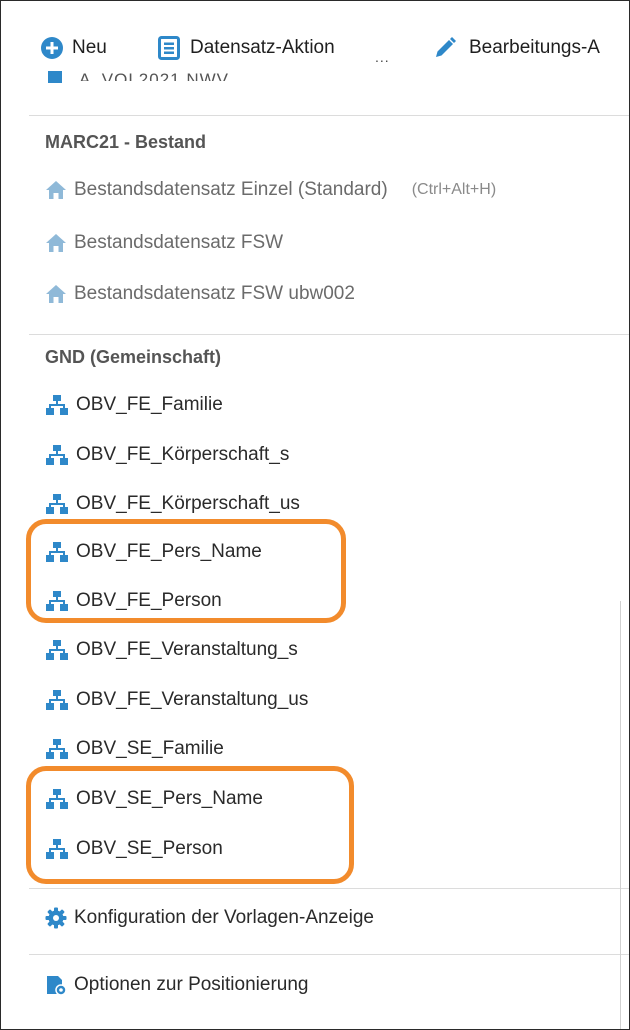 Image resolution: width=630 pixels, height=1030 pixels. Describe the element at coordinates (169, 48) in the screenshot. I see `record-list-icon` at that location.